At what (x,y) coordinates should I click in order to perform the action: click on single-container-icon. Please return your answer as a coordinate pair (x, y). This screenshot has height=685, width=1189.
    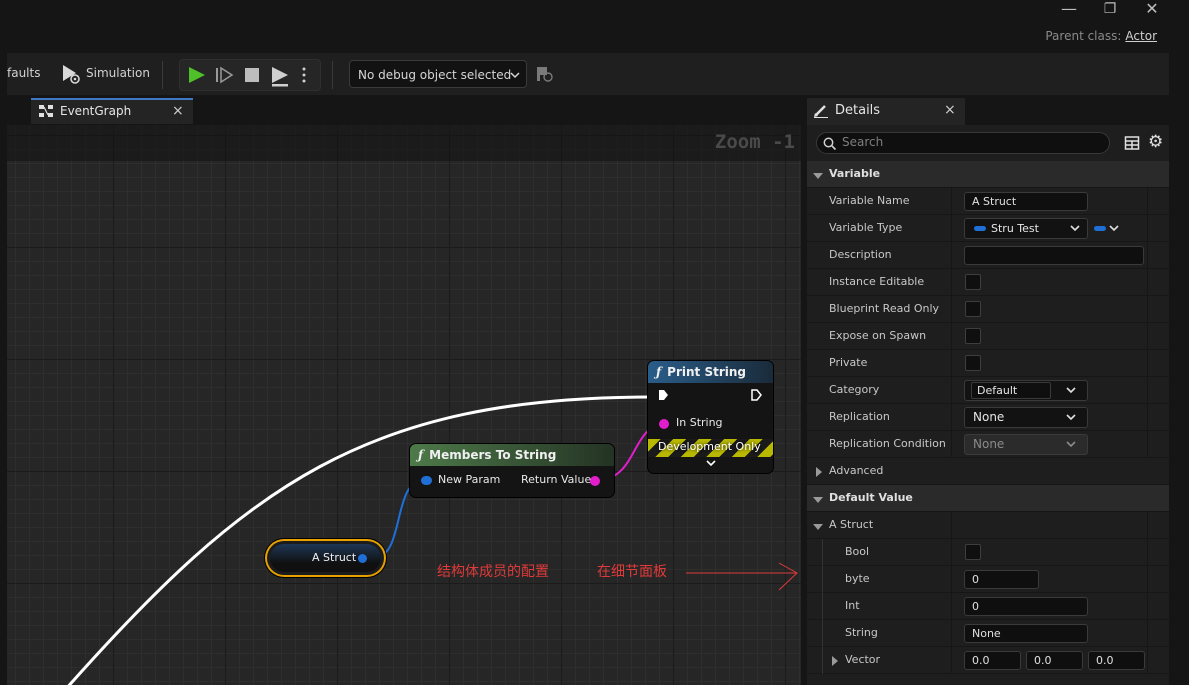
    Looking at the image, I should click on (1100, 228).